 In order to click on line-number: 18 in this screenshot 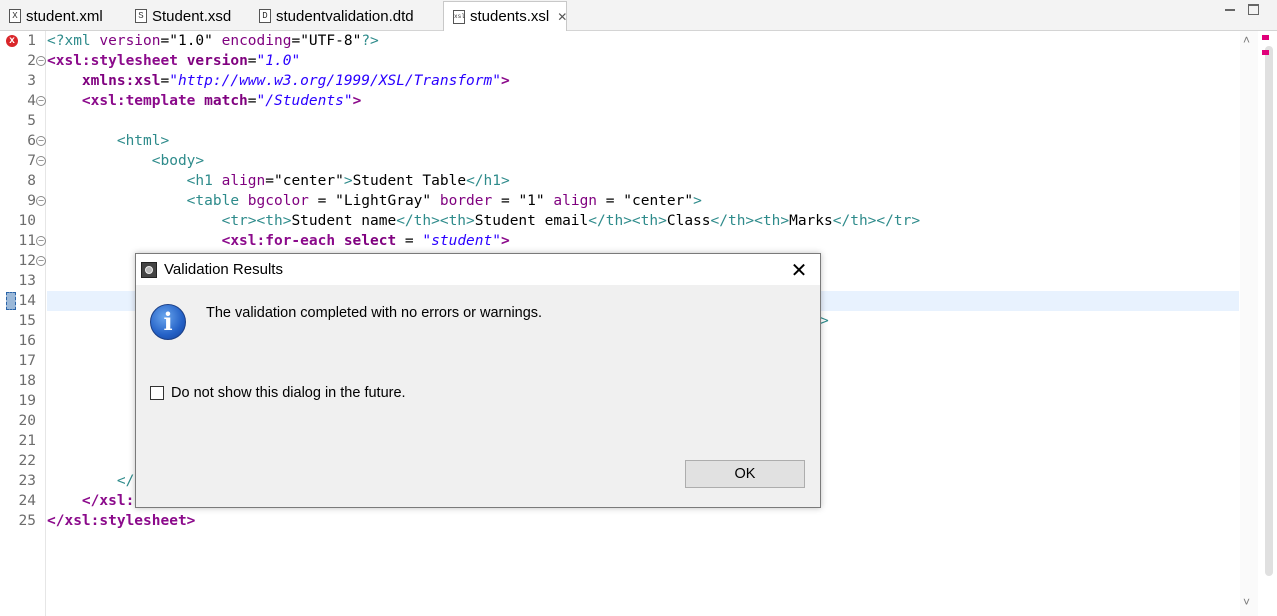, I will do `click(27, 381)`.